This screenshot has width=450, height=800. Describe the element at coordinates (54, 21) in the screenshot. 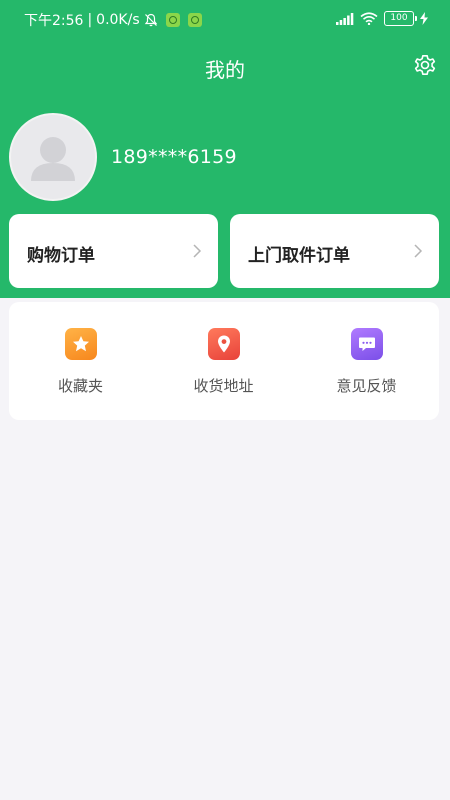

I see `status-time: 下午2:56` at that location.